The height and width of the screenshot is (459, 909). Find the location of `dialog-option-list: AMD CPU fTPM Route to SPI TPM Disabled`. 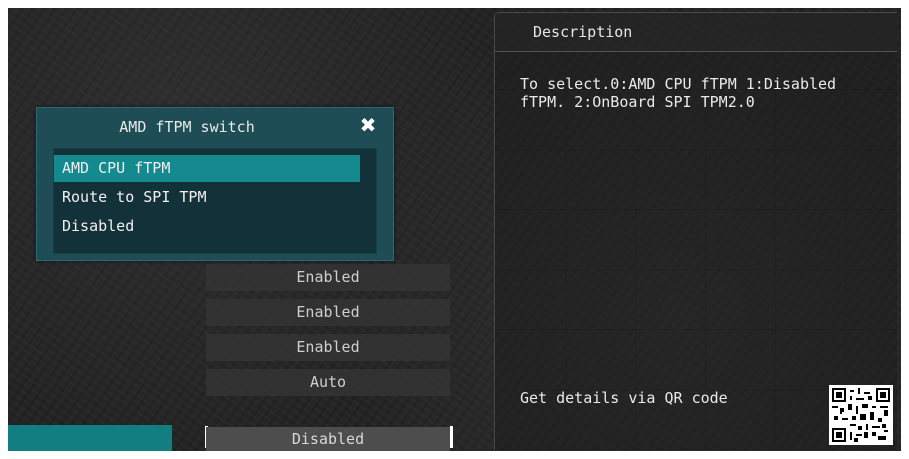

dialog-option-list: AMD CPU fTPM Route to SPI TPM Disabled is located at coordinates (215, 201).